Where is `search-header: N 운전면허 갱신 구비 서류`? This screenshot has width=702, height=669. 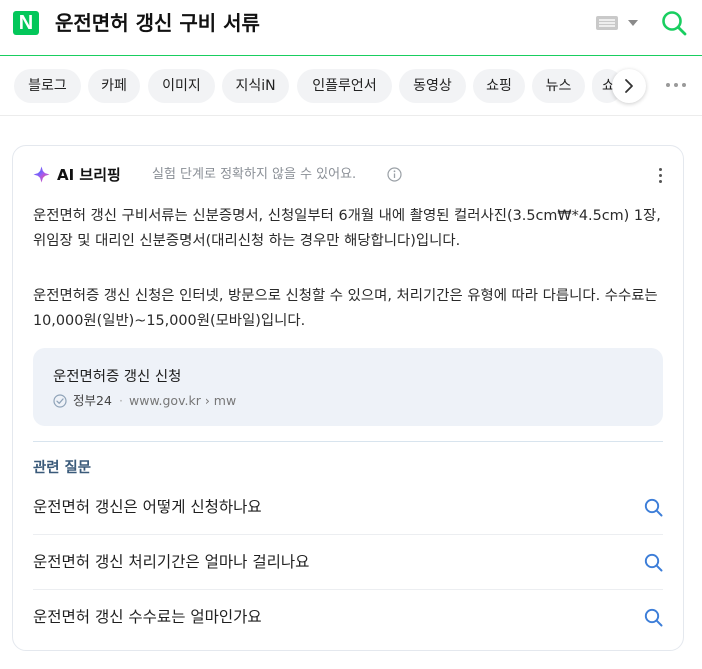 search-header: N 운전면허 갱신 구비 서류 is located at coordinates (351, 28).